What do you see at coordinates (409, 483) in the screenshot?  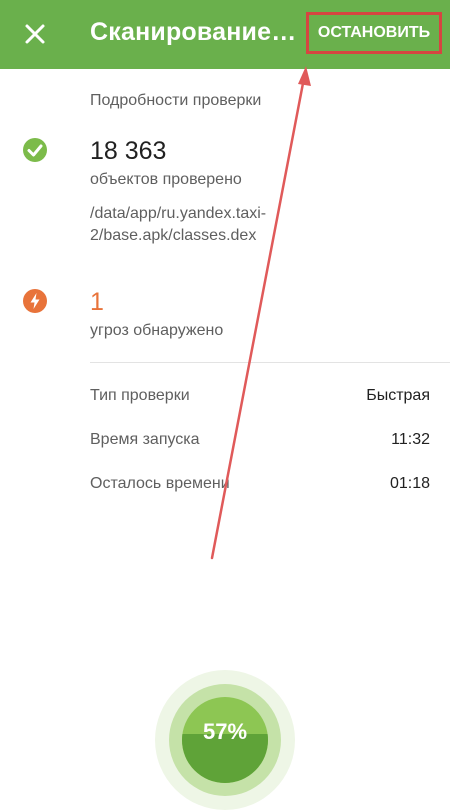 I see `info-value: 01:18` at bounding box center [409, 483].